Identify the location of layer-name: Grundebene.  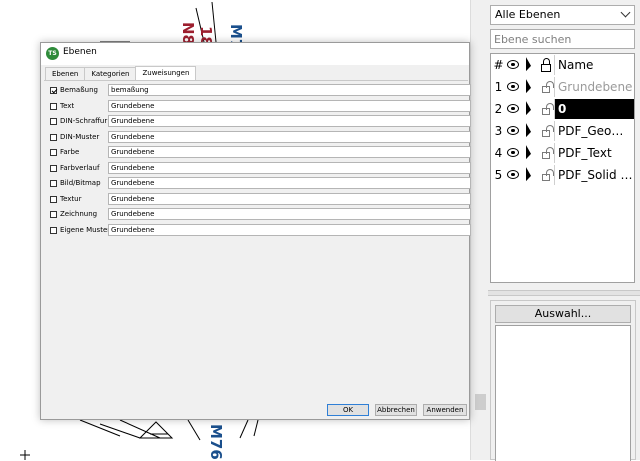
(594, 87).